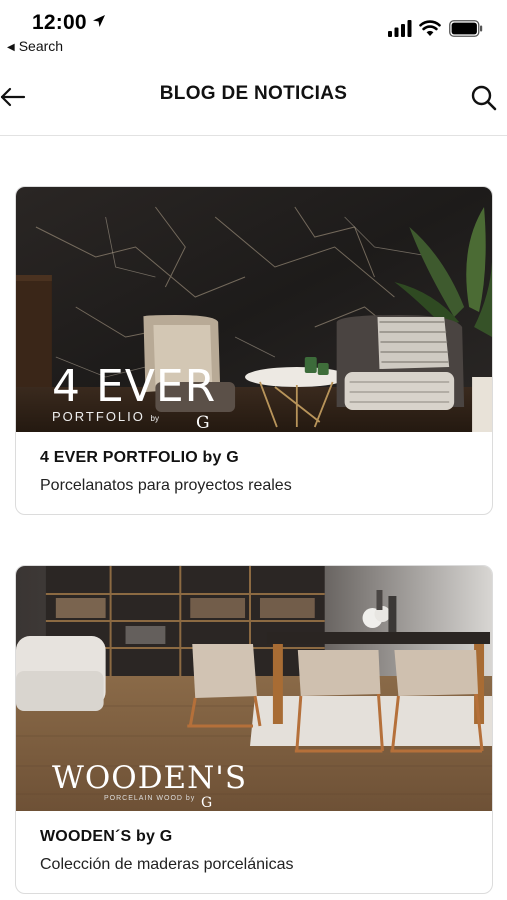  What do you see at coordinates (166, 485) in the screenshot?
I see `post-subtitle: Porcelanatos para proyectos reales` at bounding box center [166, 485].